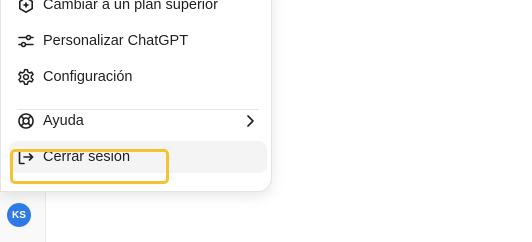  Describe the element at coordinates (116, 41) in the screenshot. I see `customize-chatgpt-label: Personalizar ChatGPT` at that location.